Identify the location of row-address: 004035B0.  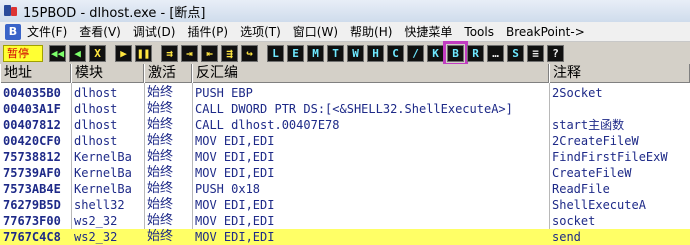
(32, 93).